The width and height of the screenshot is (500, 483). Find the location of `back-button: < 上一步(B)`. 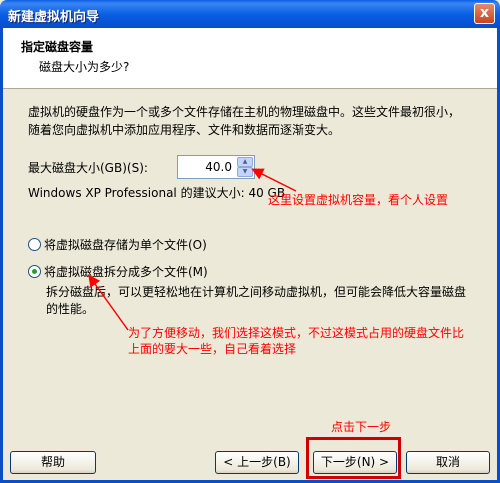

back-button: < 上一步(B) is located at coordinates (257, 462).